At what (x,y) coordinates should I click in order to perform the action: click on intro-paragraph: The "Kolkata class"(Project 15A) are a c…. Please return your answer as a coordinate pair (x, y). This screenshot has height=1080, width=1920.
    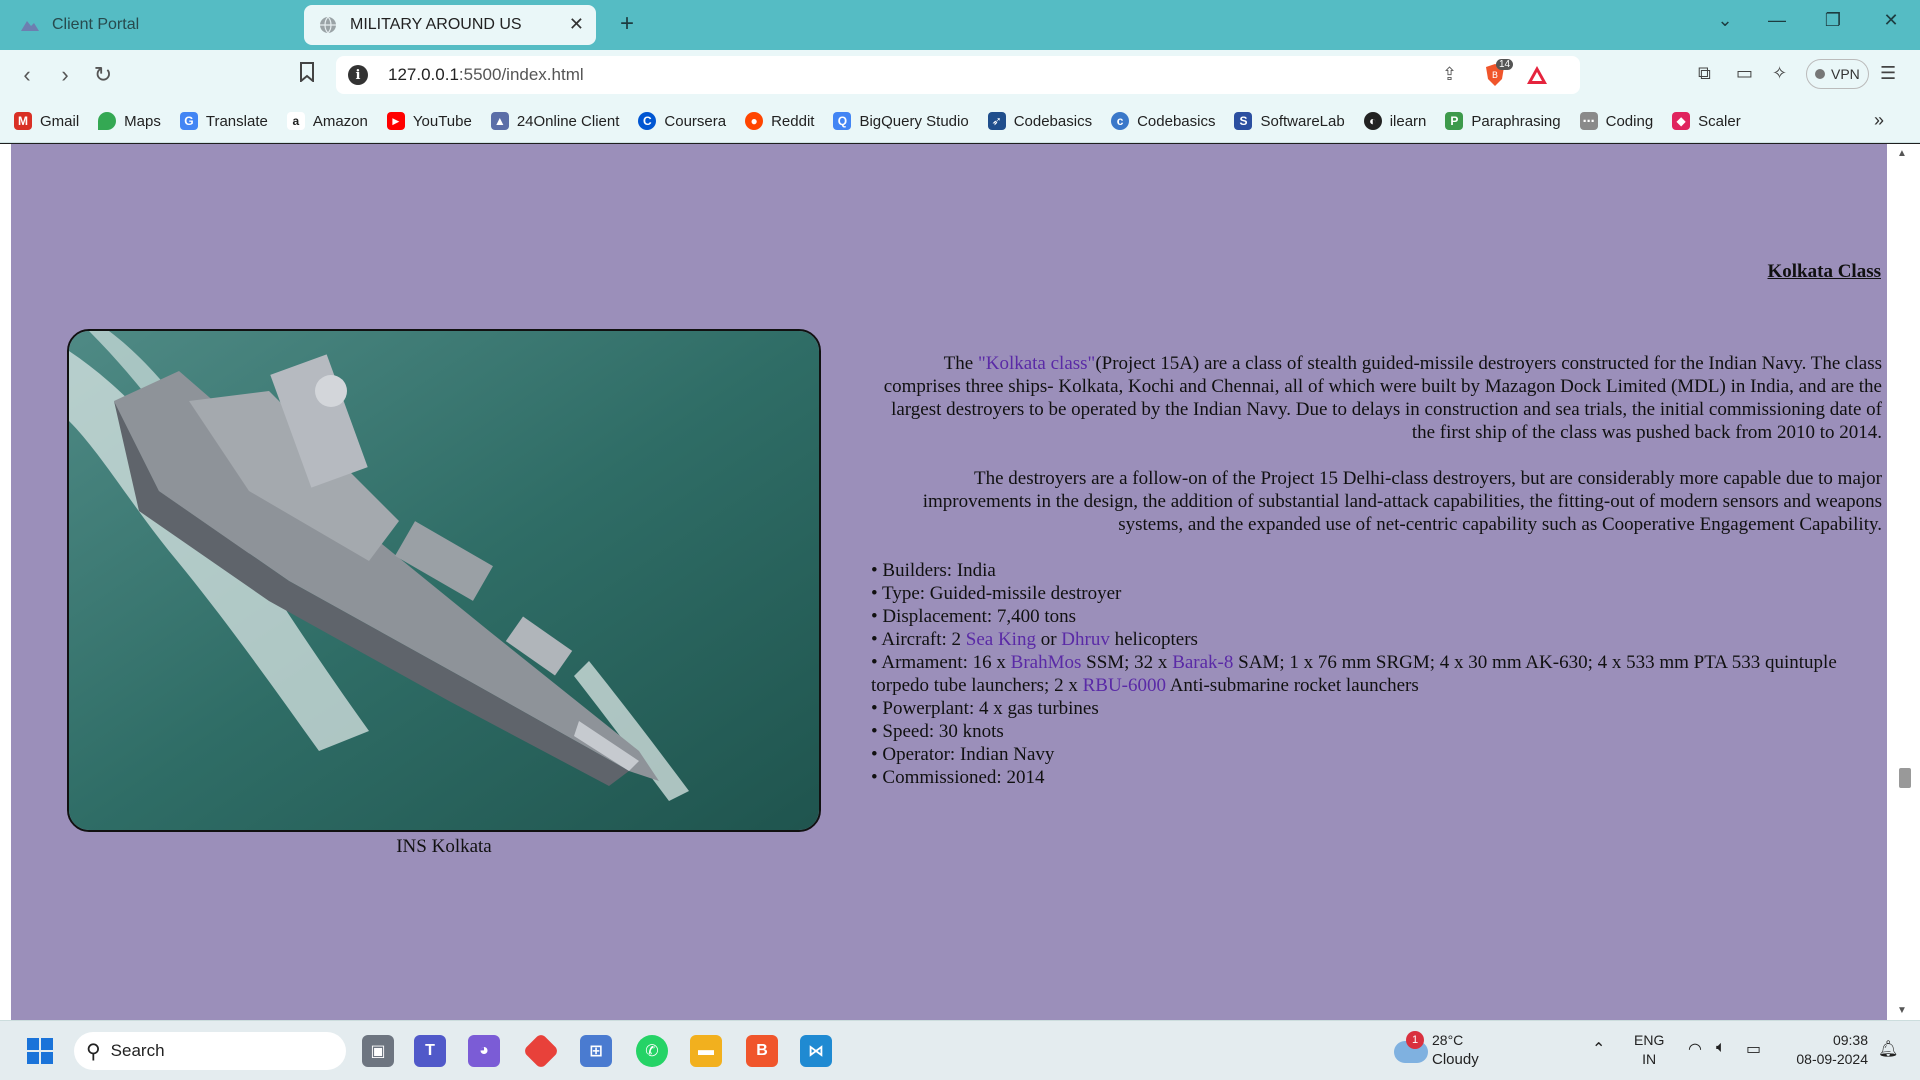
    Looking at the image, I should click on (1382, 398).